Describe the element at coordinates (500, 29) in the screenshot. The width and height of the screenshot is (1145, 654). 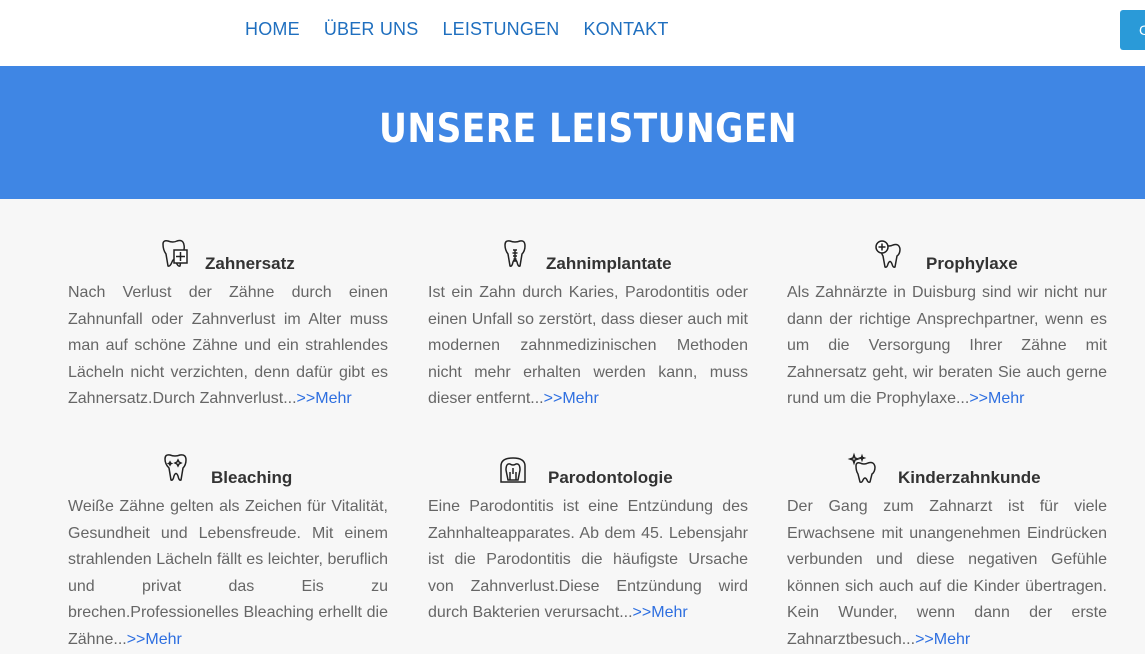
I see `nav-leistungen: LEISTUNGEN` at that location.